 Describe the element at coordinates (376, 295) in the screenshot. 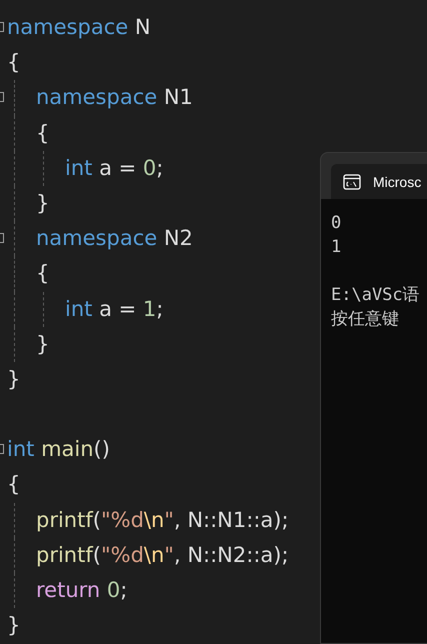

I see `console-output-line: E:\aVSc语` at that location.